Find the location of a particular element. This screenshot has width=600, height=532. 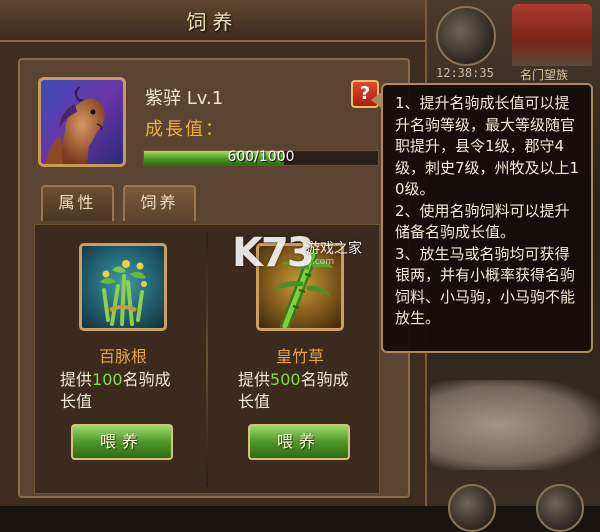

item-desc-bamboo-grass: 提供500名驹成 长值 is located at coordinates (308, 391).